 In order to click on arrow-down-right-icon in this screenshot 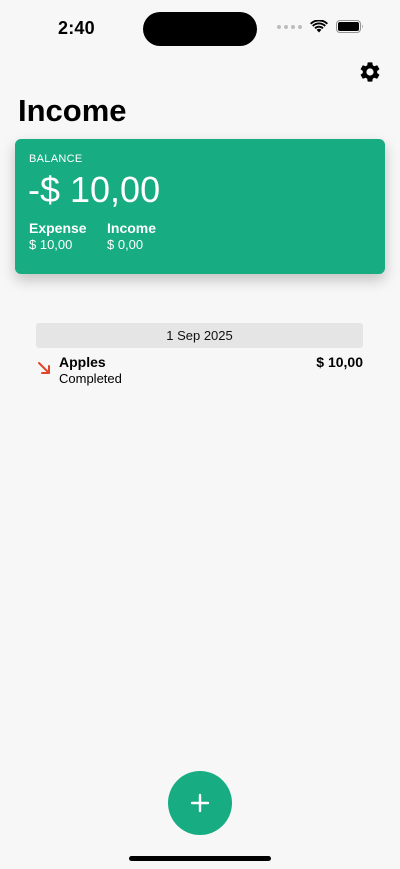, I will do `click(44, 368)`.